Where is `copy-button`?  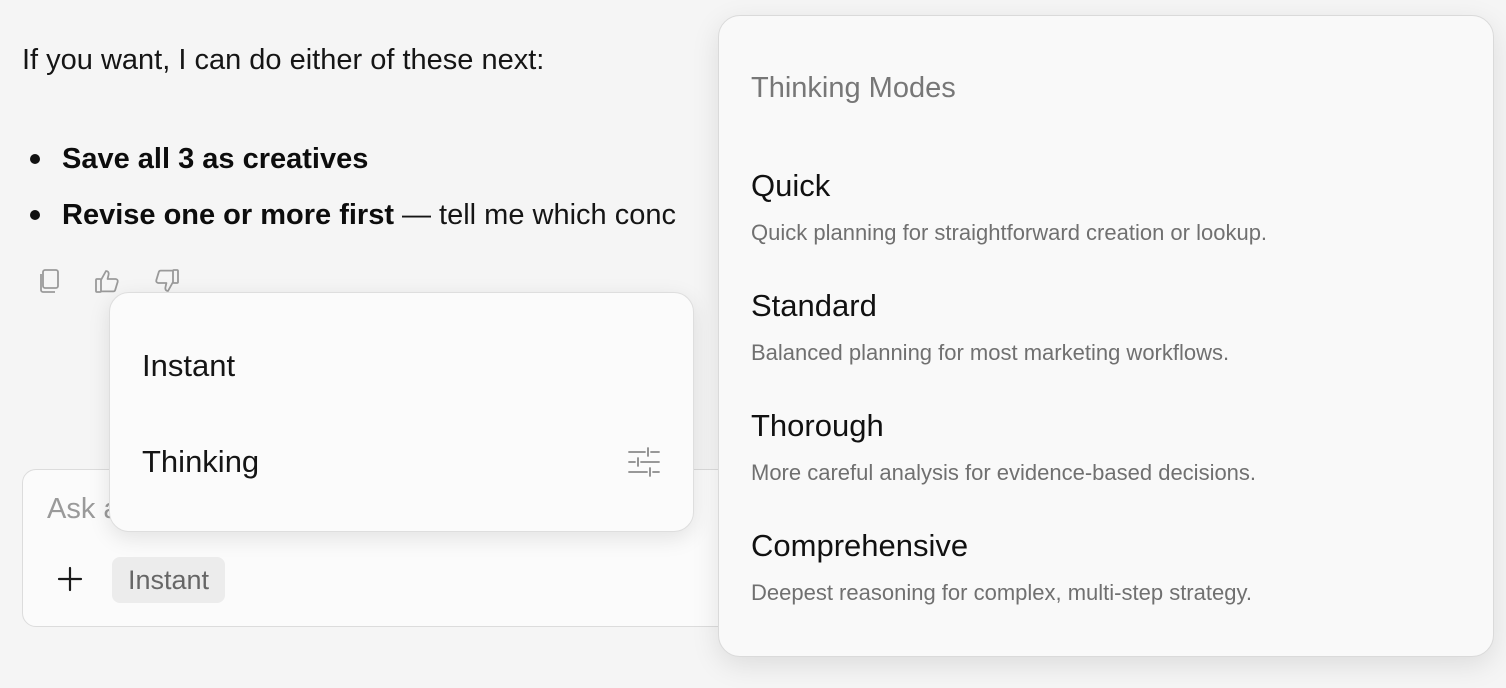 copy-button is located at coordinates (50, 281).